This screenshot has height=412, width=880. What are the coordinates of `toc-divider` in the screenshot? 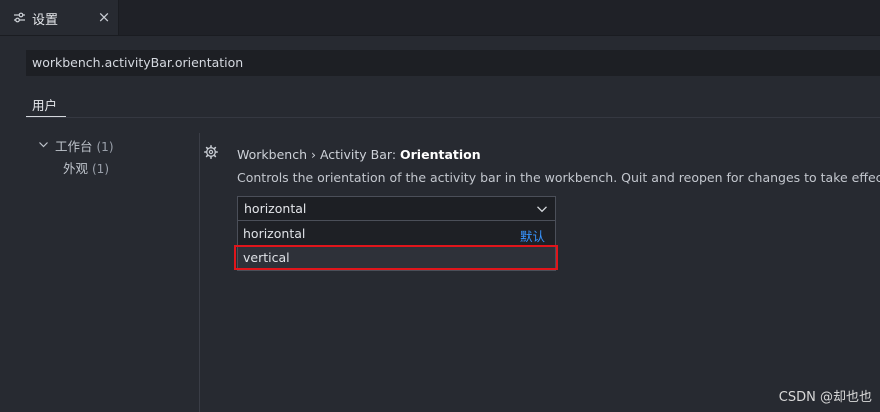 It's located at (199, 272).